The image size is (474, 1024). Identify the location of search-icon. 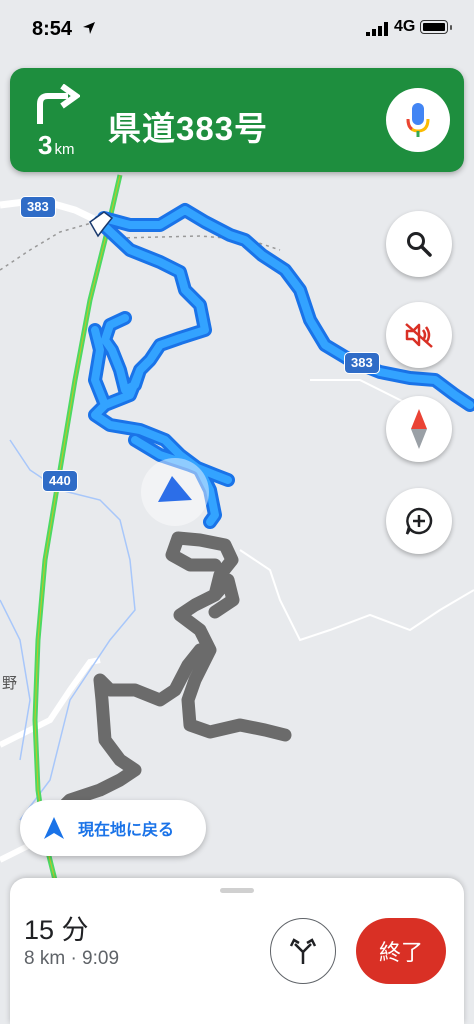
(419, 244).